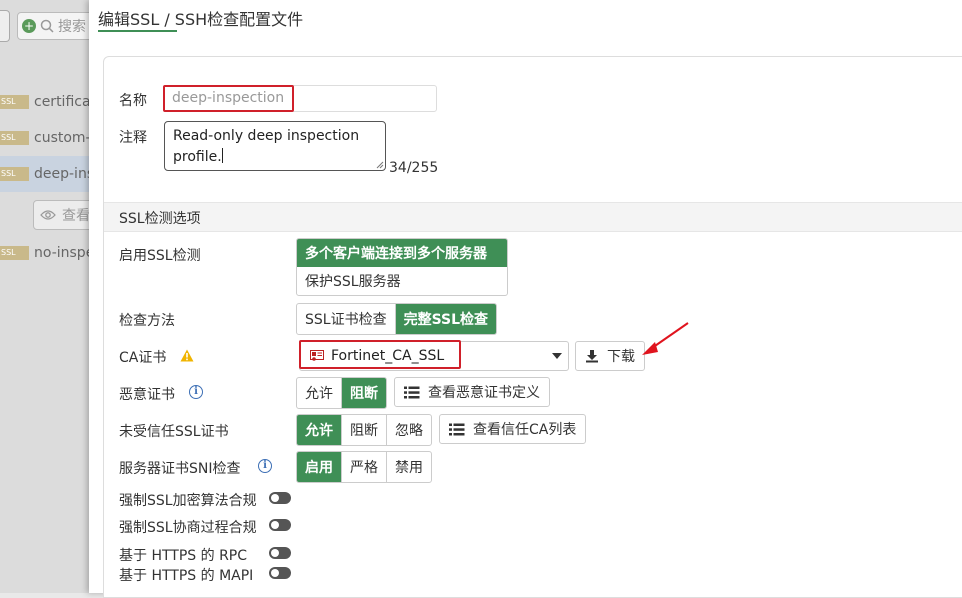 The image size is (962, 598). What do you see at coordinates (188, 528) in the screenshot?
I see `enforce-negotiation-compliance-label: 强制SSL协商过程合规` at bounding box center [188, 528].